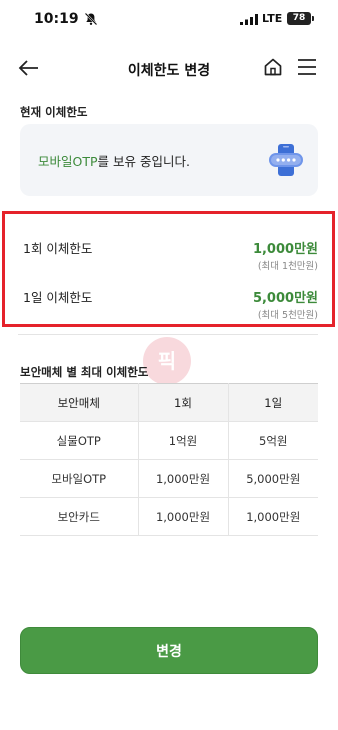 The height and width of the screenshot is (730, 338). Describe the element at coordinates (272, 440) in the screenshot. I see `table-cell: 5억원` at that location.